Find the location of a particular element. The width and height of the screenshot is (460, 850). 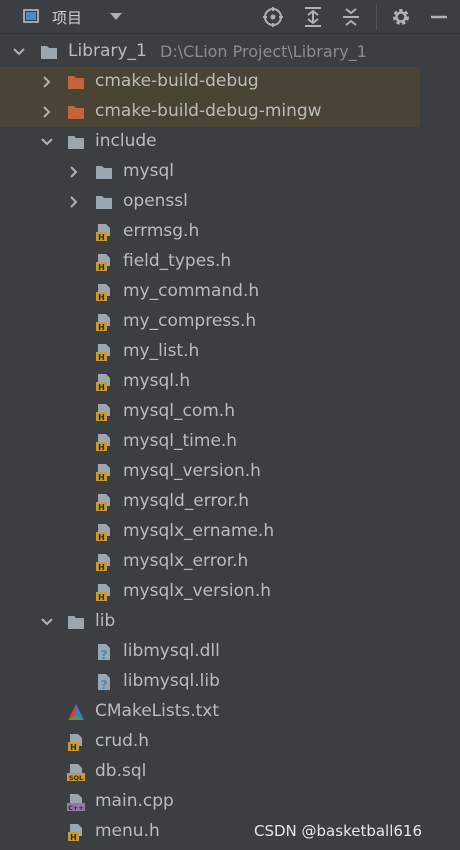

tree-item-file: mysql_version.h is located at coordinates (230, 472).